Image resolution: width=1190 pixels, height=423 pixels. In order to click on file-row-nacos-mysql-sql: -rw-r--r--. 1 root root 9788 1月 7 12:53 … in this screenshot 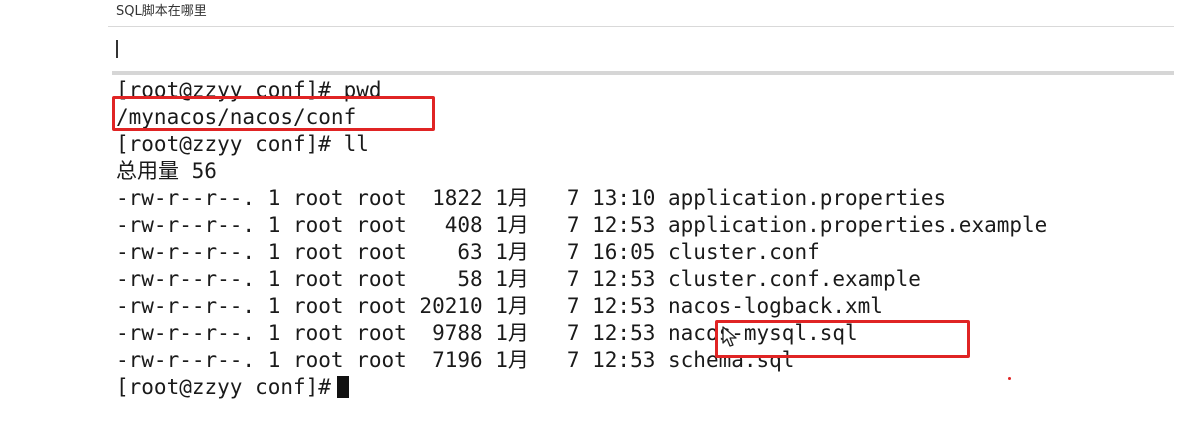, I will do `click(487, 333)`.